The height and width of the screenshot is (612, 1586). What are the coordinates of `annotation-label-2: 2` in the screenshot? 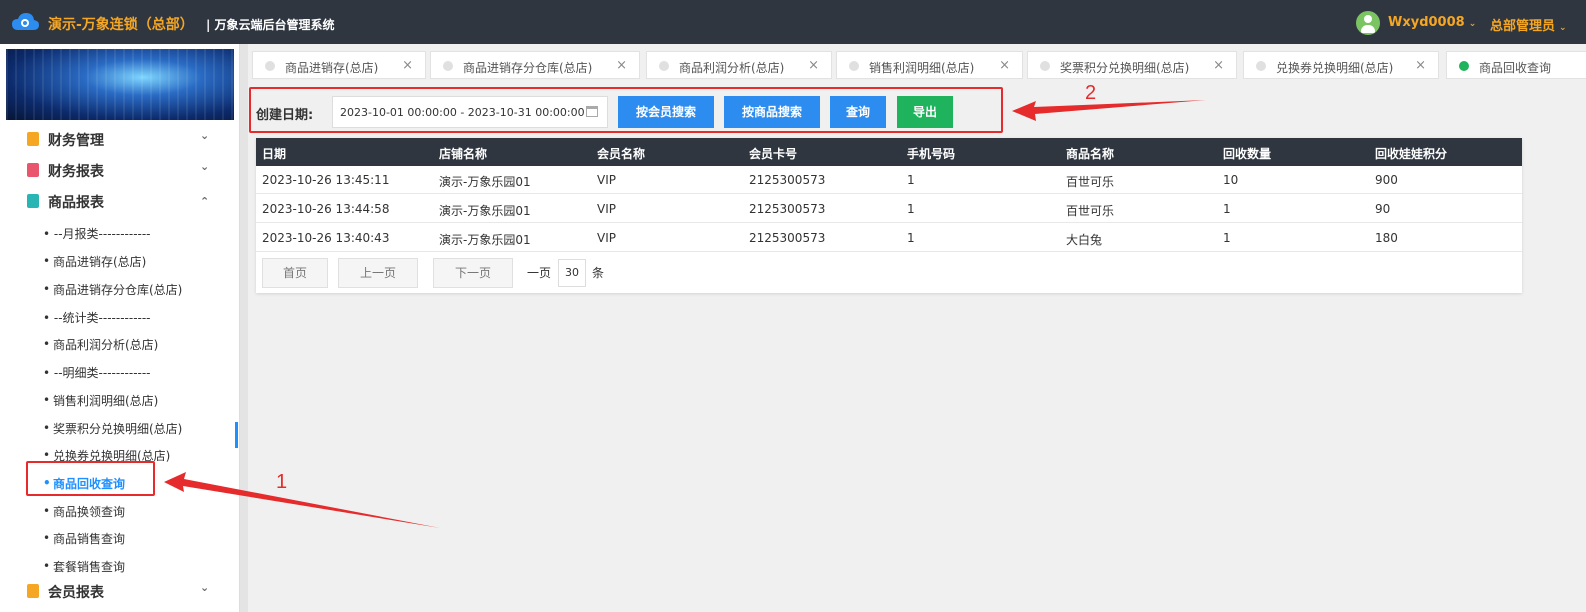 It's located at (1091, 93).